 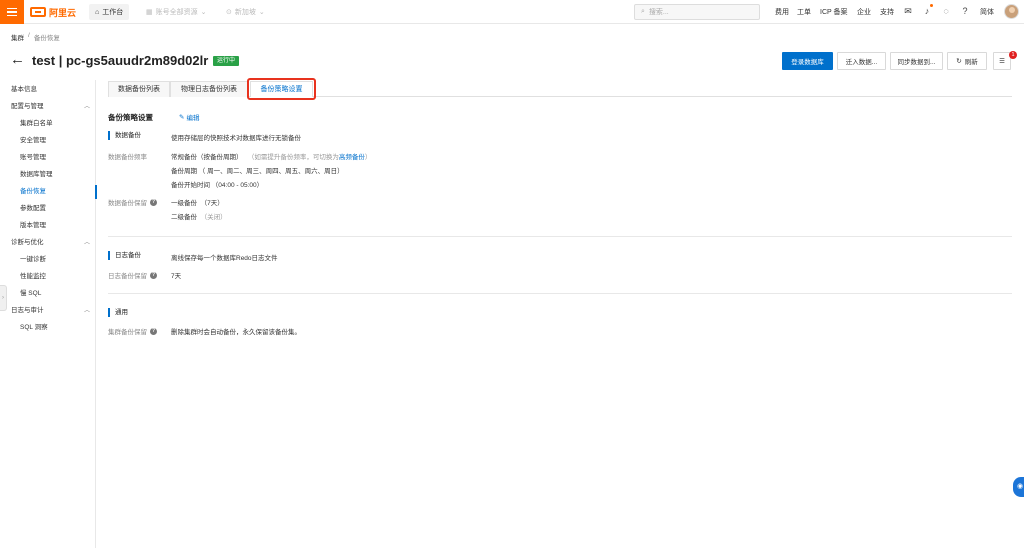 I want to click on sidebar-item-sql-insight: SQL 洞察, so click(x=48, y=328).